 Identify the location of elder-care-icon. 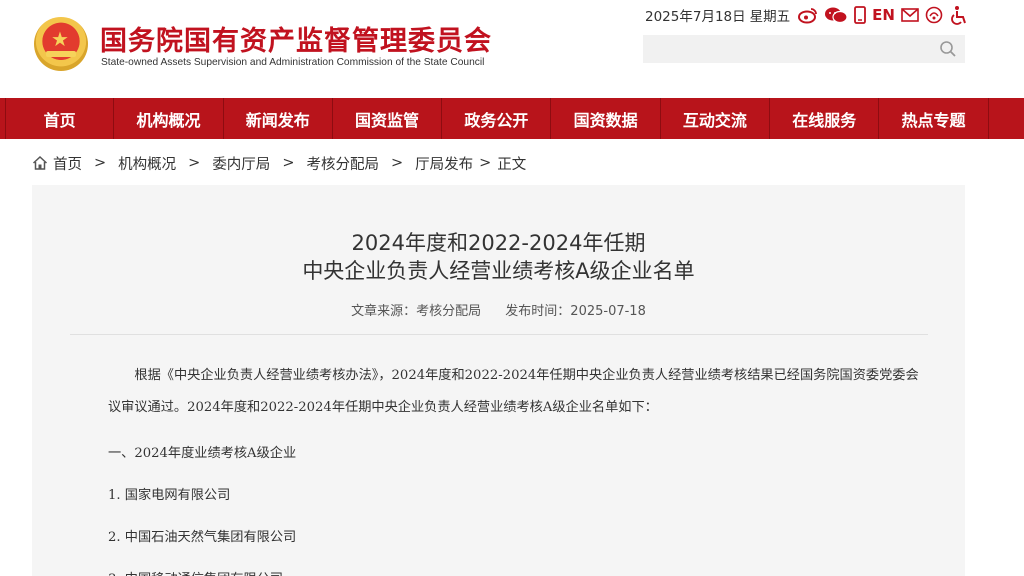
(934, 15).